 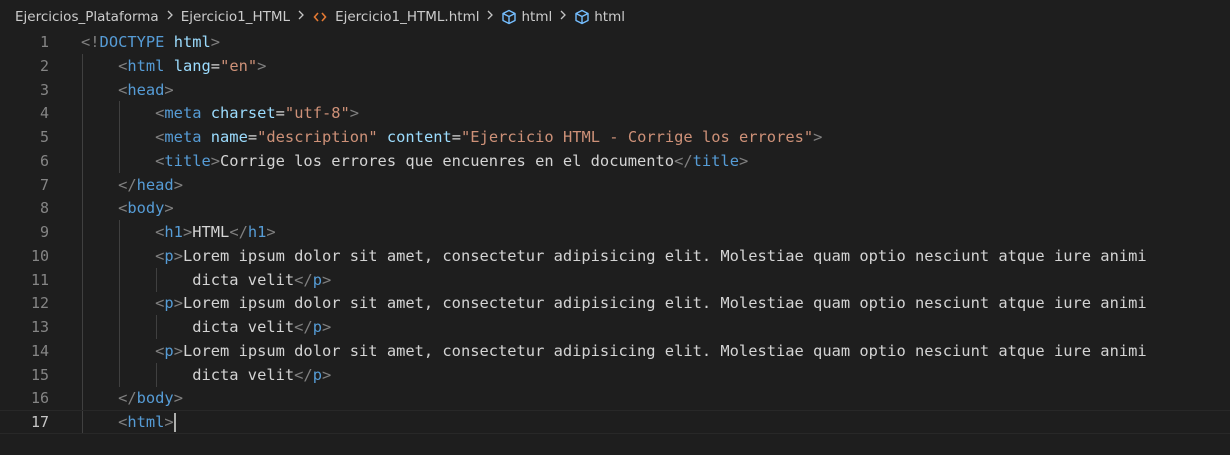 What do you see at coordinates (229, 137) in the screenshot?
I see `code-token: name` at bounding box center [229, 137].